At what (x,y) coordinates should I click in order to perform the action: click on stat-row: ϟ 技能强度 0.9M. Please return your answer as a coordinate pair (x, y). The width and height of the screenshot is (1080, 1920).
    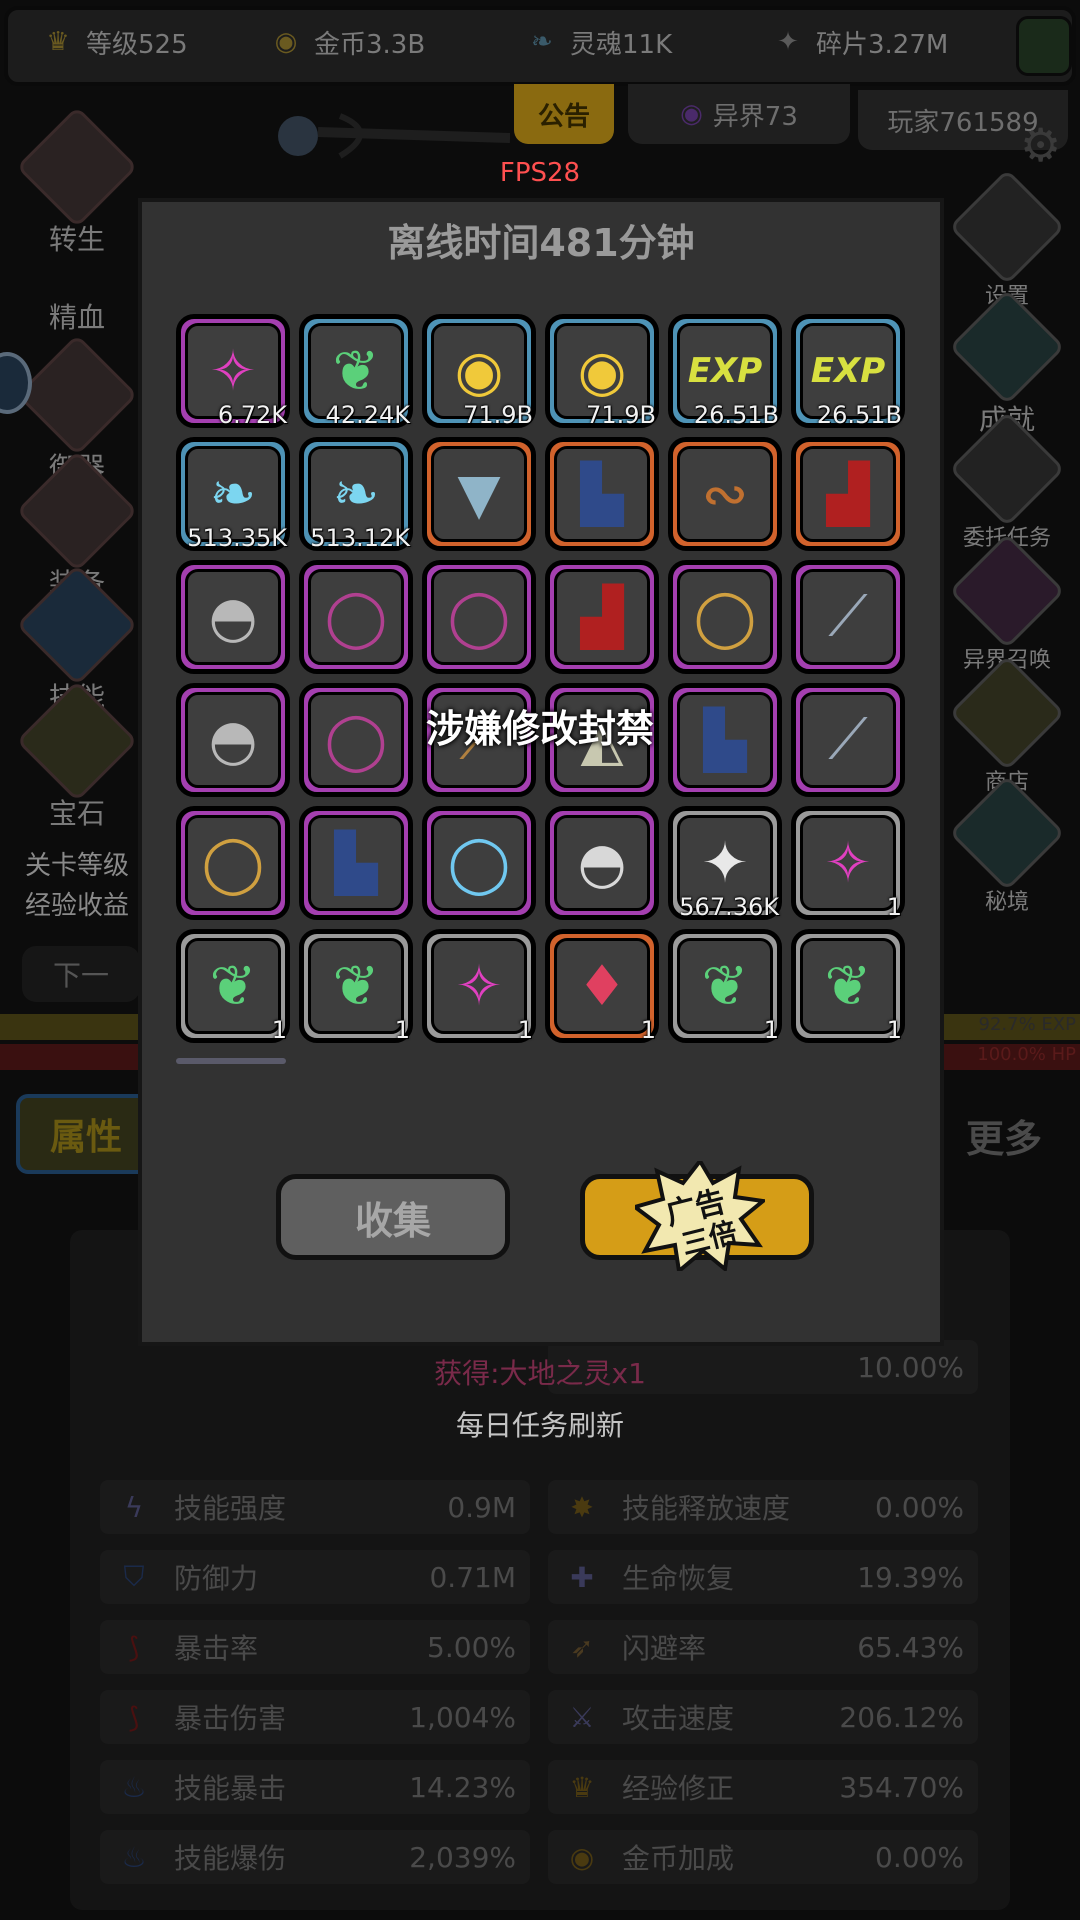
    Looking at the image, I should click on (315, 1507).